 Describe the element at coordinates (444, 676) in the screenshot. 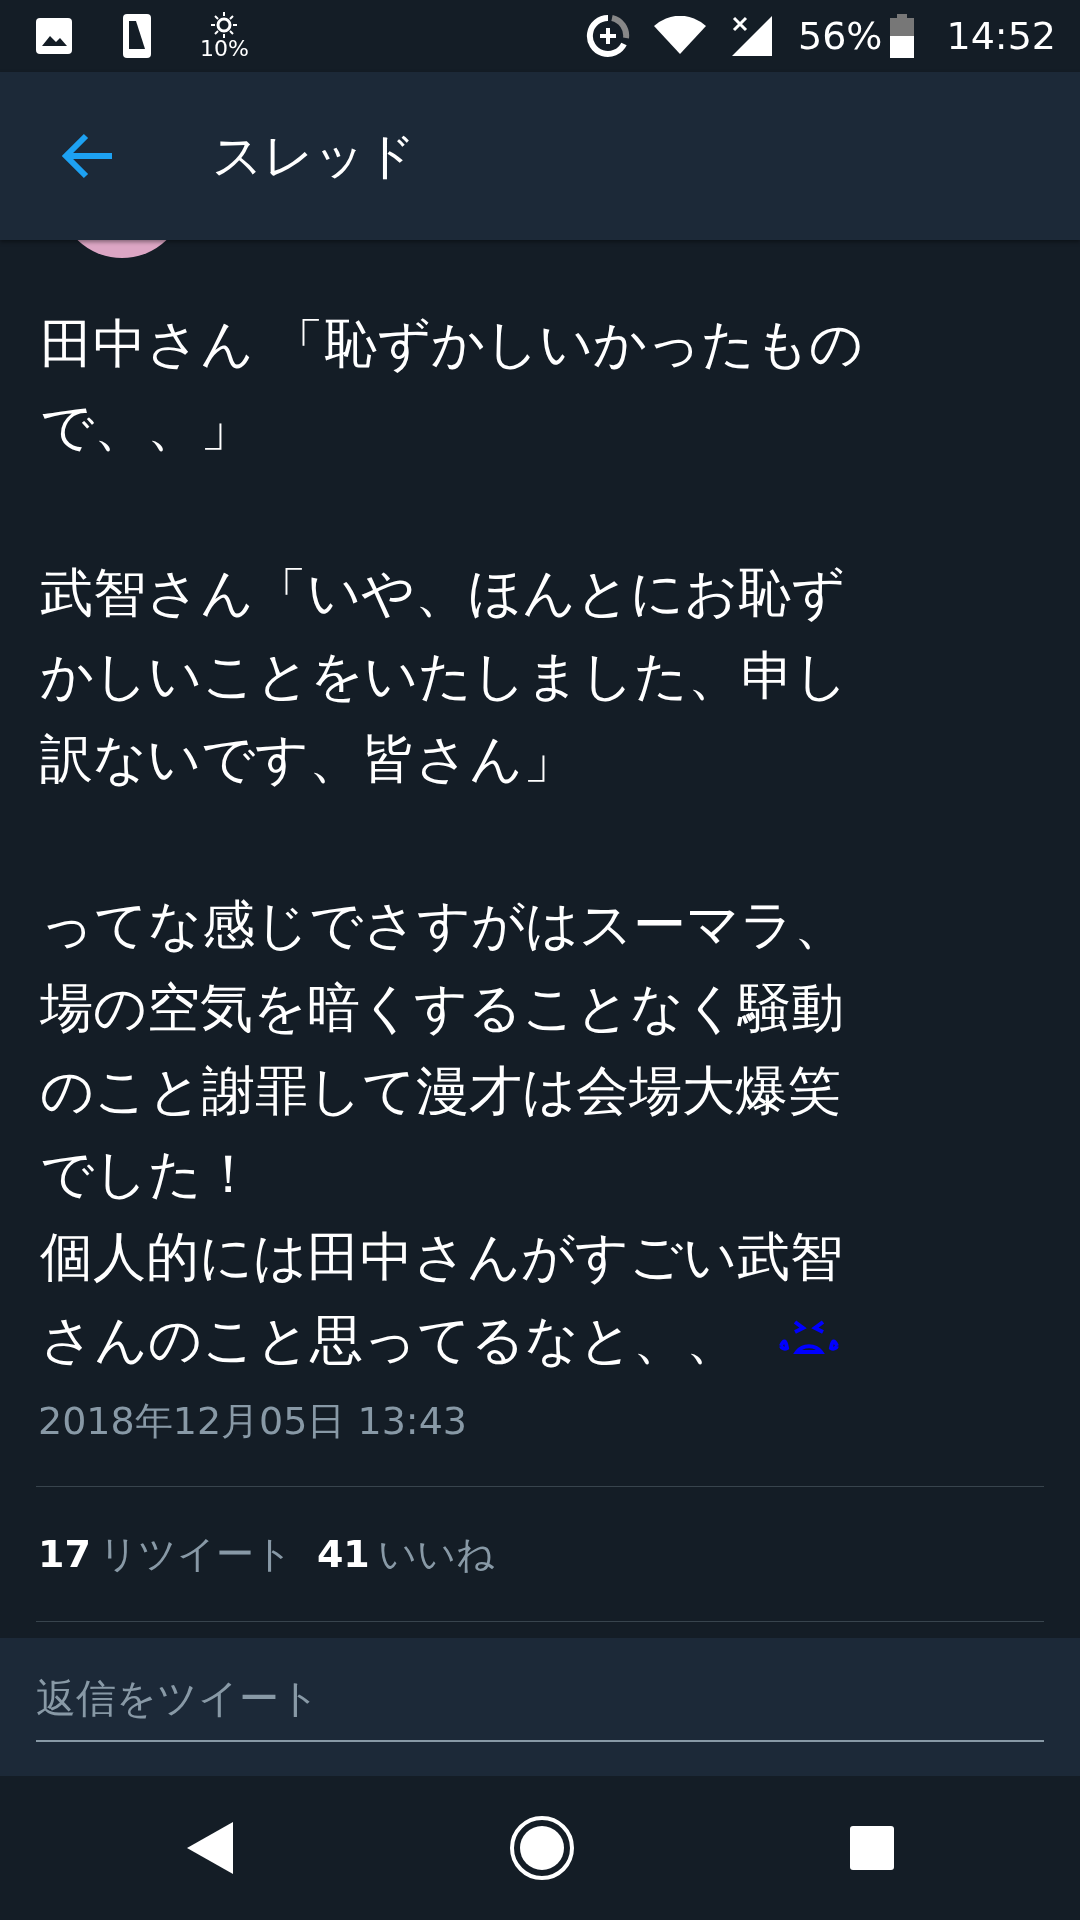

I see `tweet-text: かしいことをいたしました、申し` at that location.